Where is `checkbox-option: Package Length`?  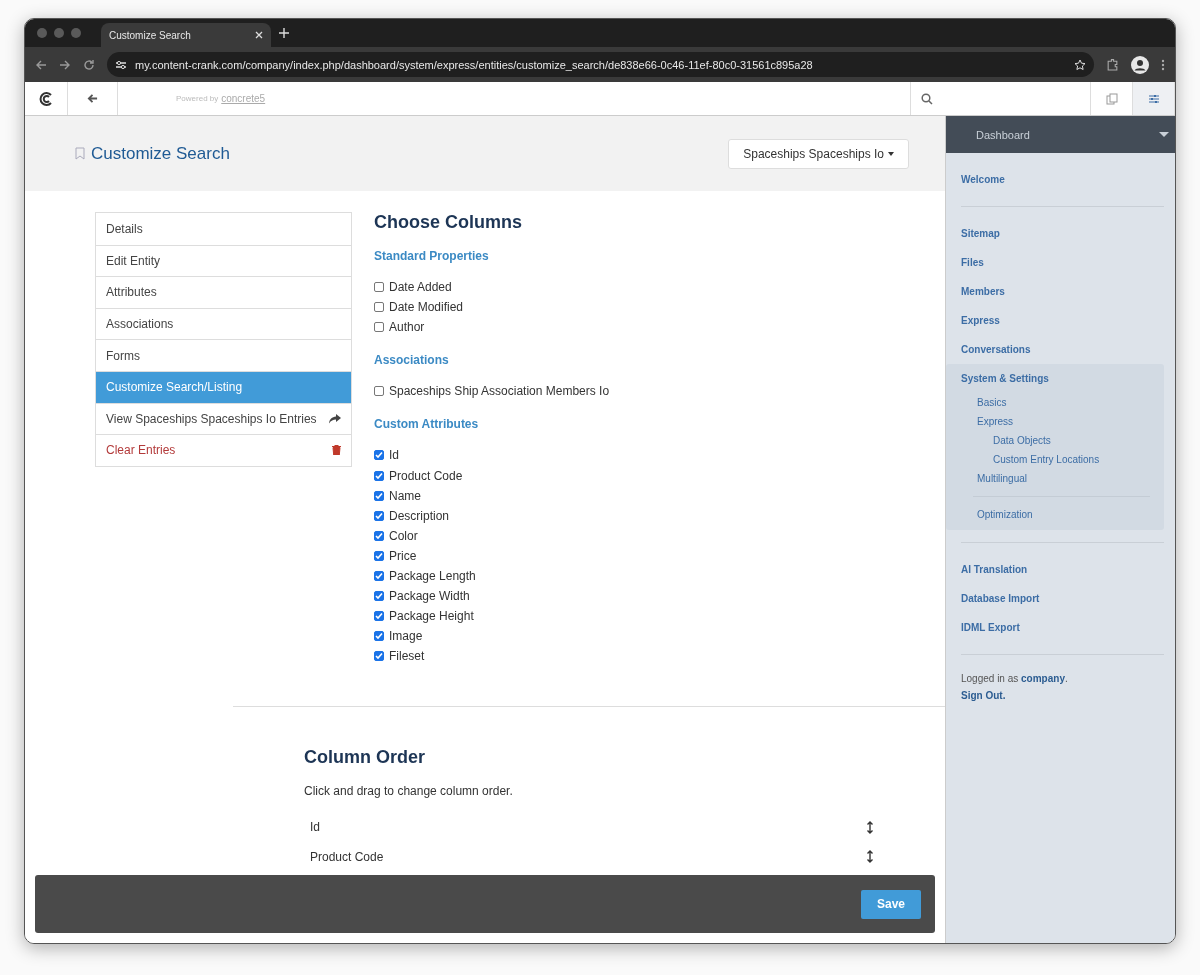
checkbox-option: Package Length is located at coordinates (659, 576).